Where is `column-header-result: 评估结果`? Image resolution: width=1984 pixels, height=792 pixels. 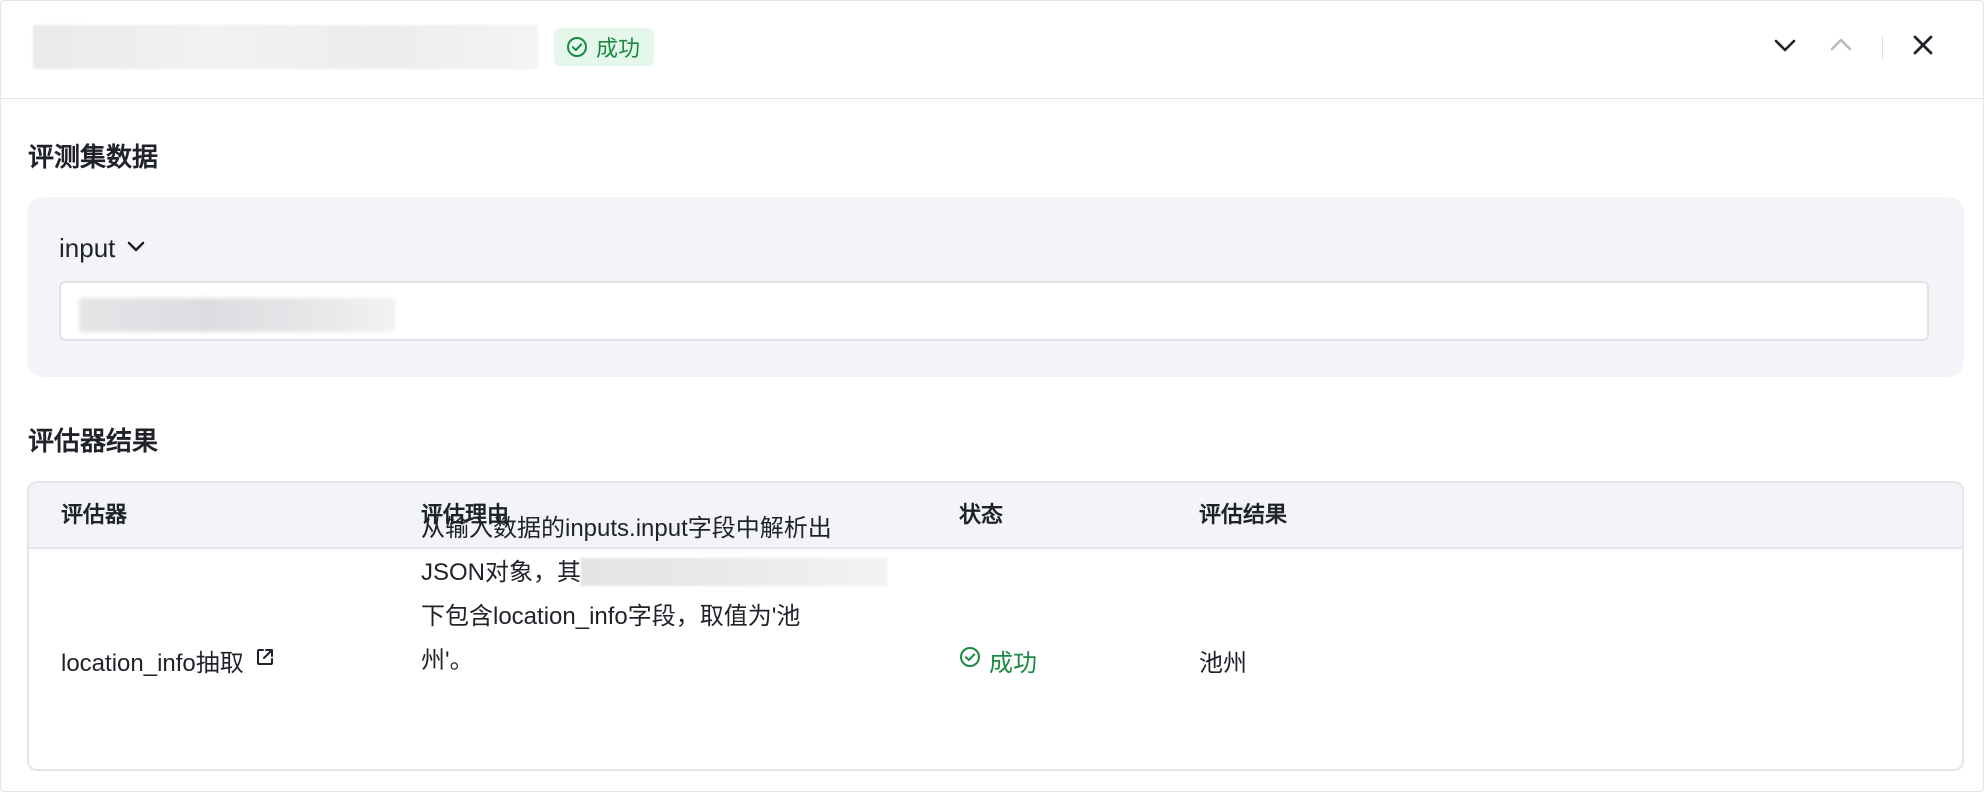
column-header-result: 评估结果 is located at coordinates (1243, 514).